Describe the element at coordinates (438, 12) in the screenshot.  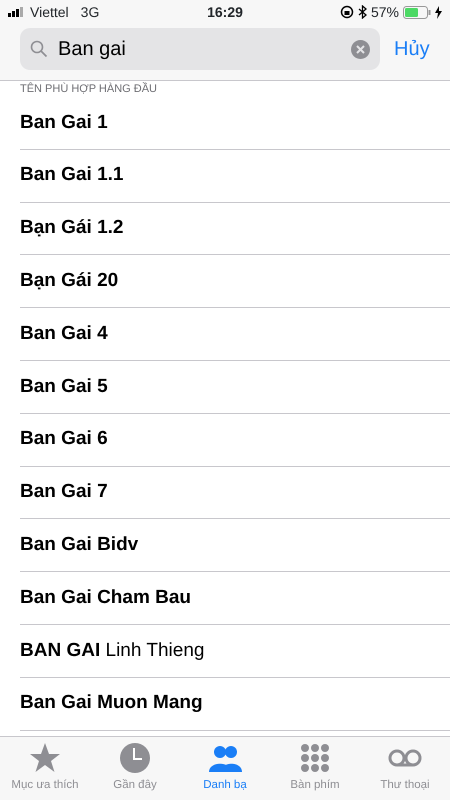
I see `charging-icon` at that location.